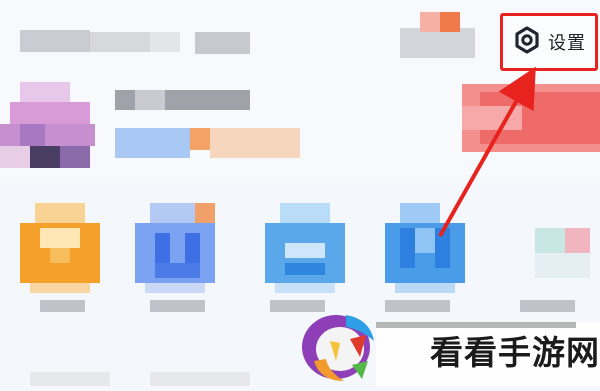  Describe the element at coordinates (567, 43) in the screenshot. I see `settings-label: 设置` at that location.